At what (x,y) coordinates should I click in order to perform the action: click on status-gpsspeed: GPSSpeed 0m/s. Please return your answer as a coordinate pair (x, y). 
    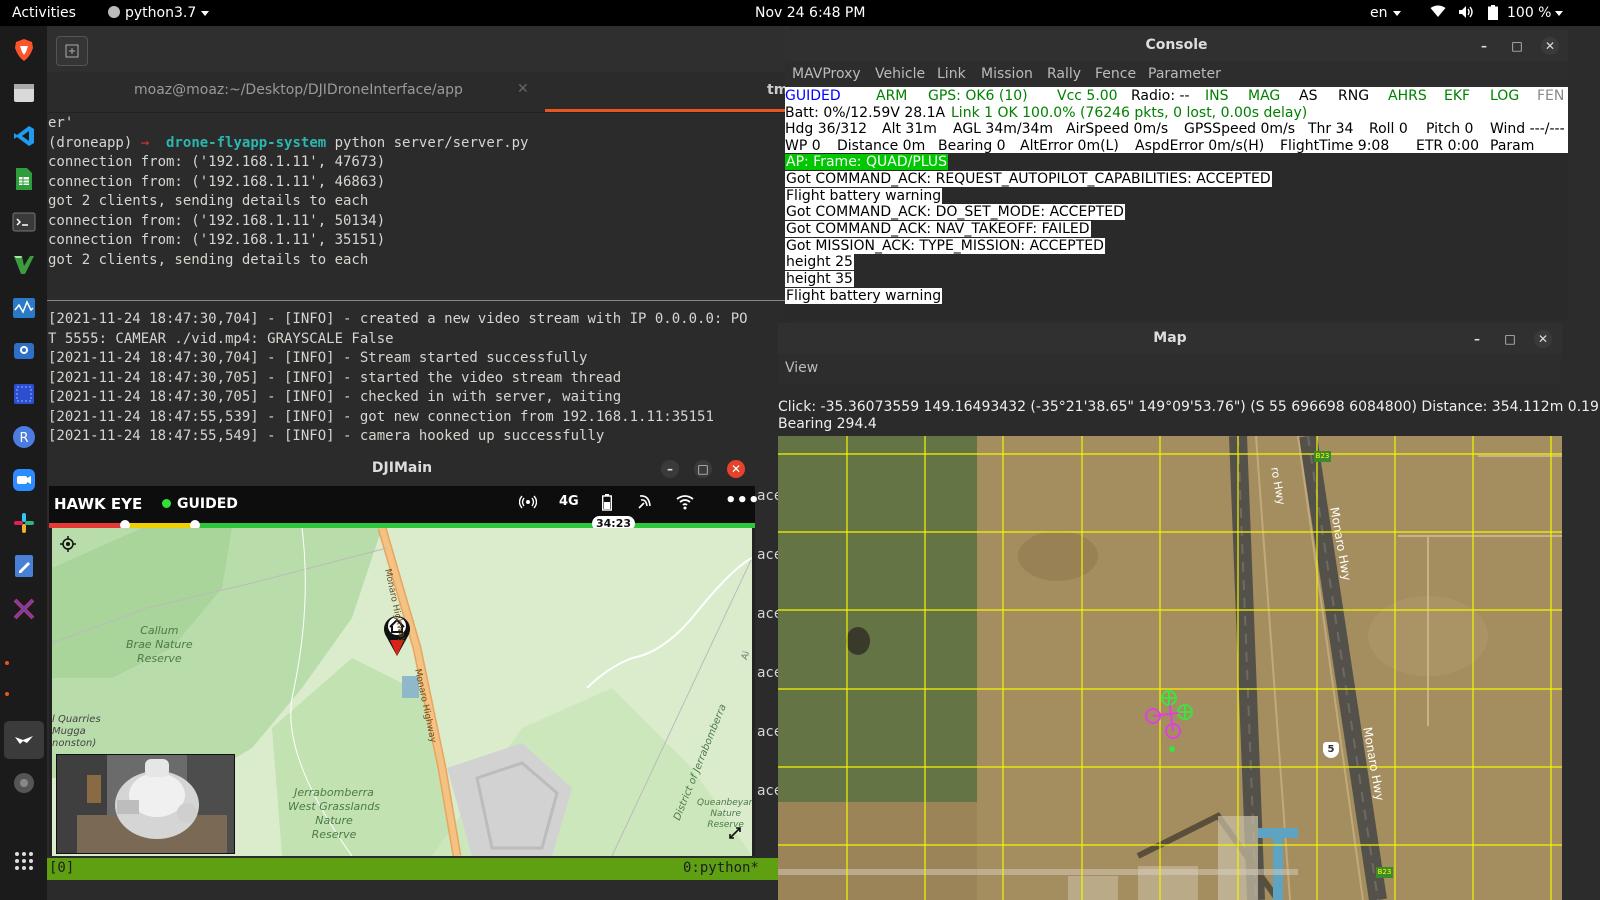
    Looking at the image, I should click on (1240, 129).